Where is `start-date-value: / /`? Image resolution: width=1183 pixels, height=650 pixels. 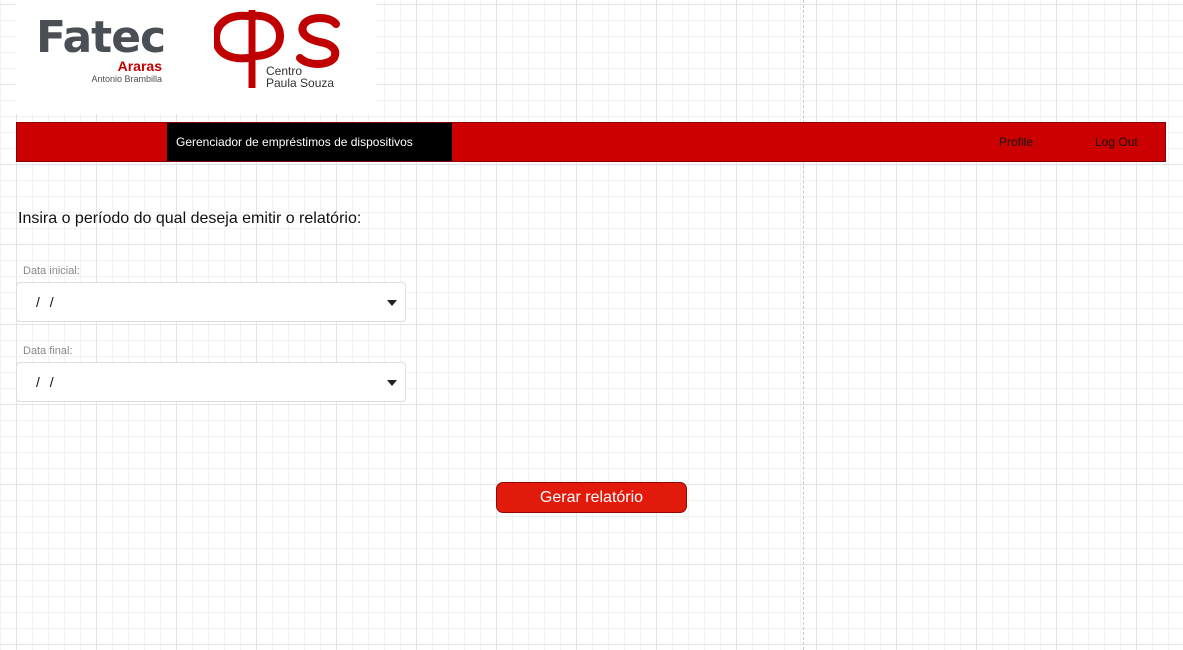
start-date-value: / / is located at coordinates (46, 302).